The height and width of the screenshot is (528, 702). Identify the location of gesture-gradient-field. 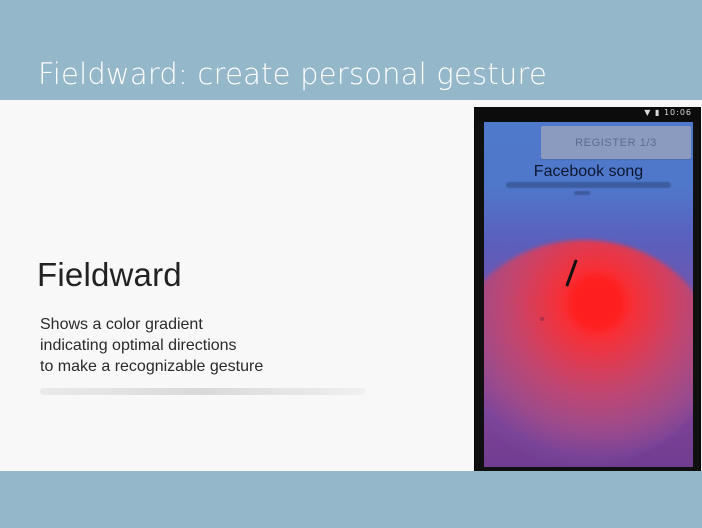
(588, 352).